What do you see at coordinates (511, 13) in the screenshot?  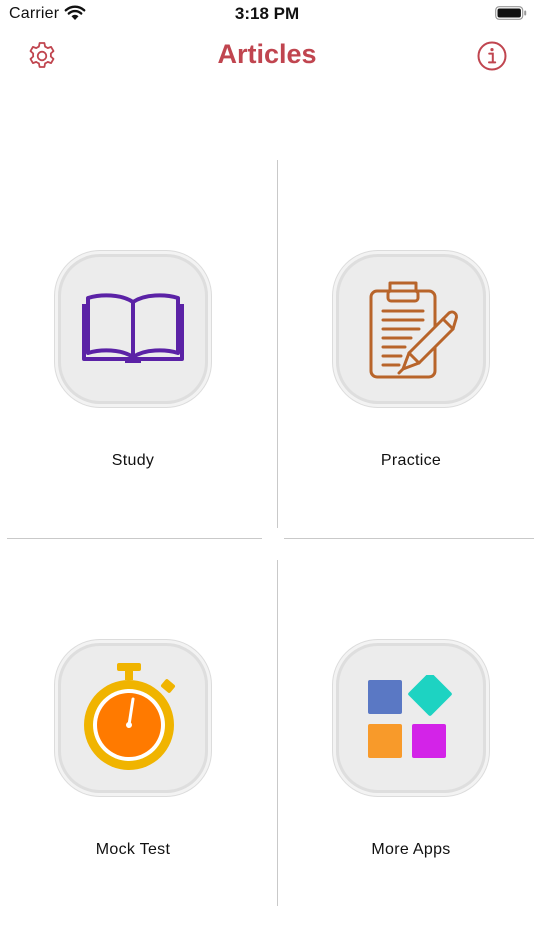 I see `battery-icon` at bounding box center [511, 13].